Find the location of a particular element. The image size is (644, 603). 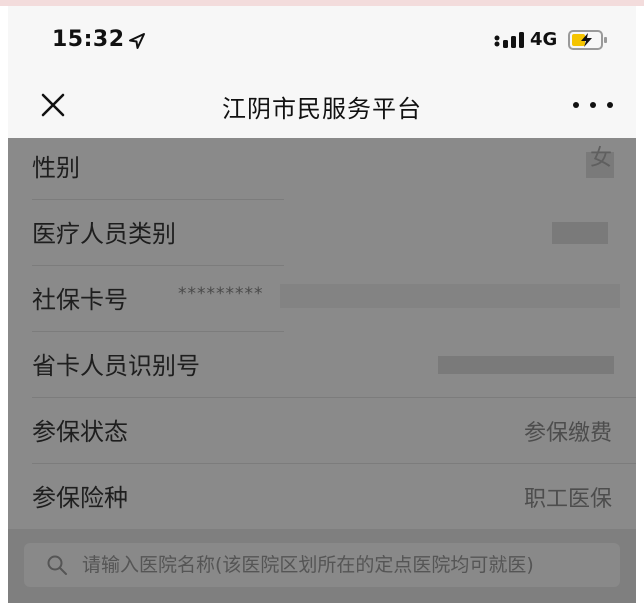

network-type: 4G is located at coordinates (544, 39).